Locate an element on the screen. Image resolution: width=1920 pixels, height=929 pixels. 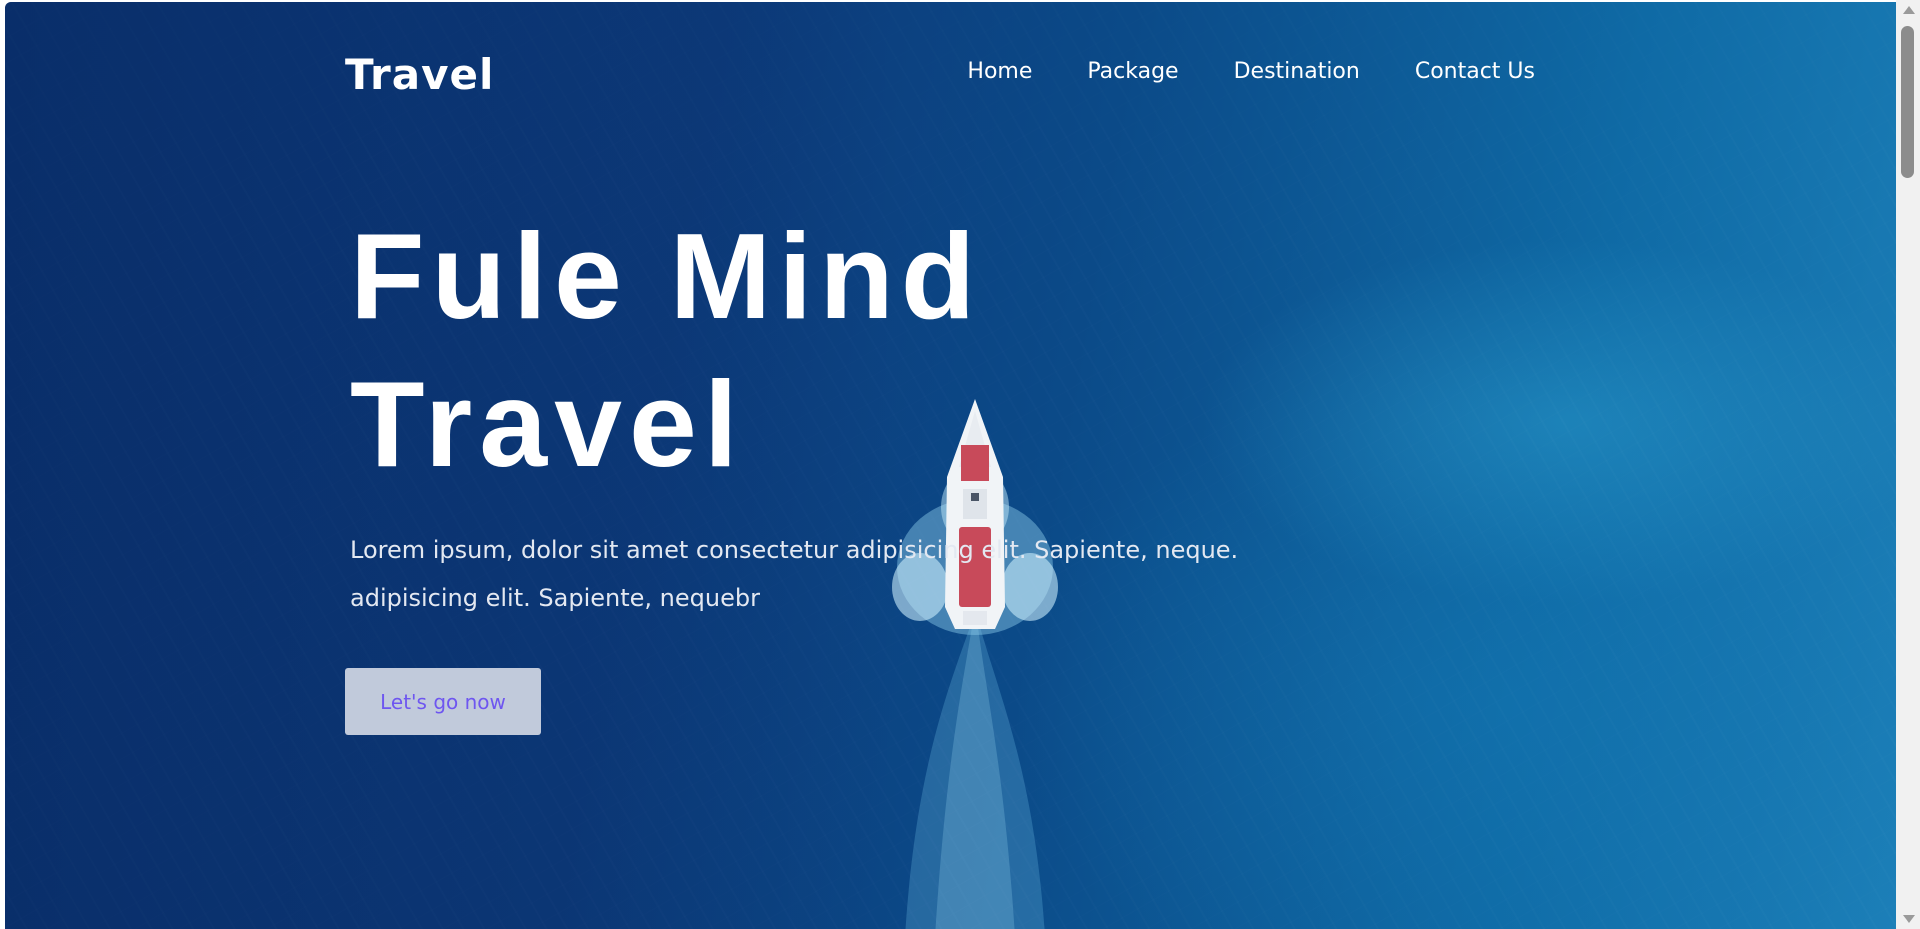
site-logo: Travel is located at coordinates (419, 75).